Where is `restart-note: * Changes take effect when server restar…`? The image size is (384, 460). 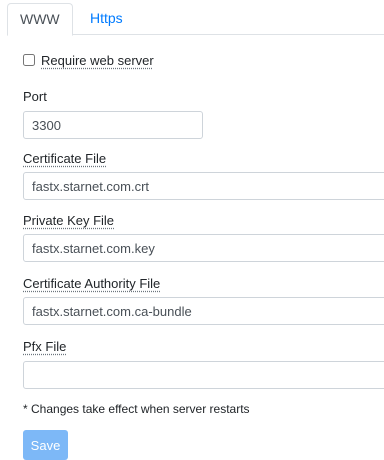
restart-note: * Changes take effect when server restar… is located at coordinates (136, 409).